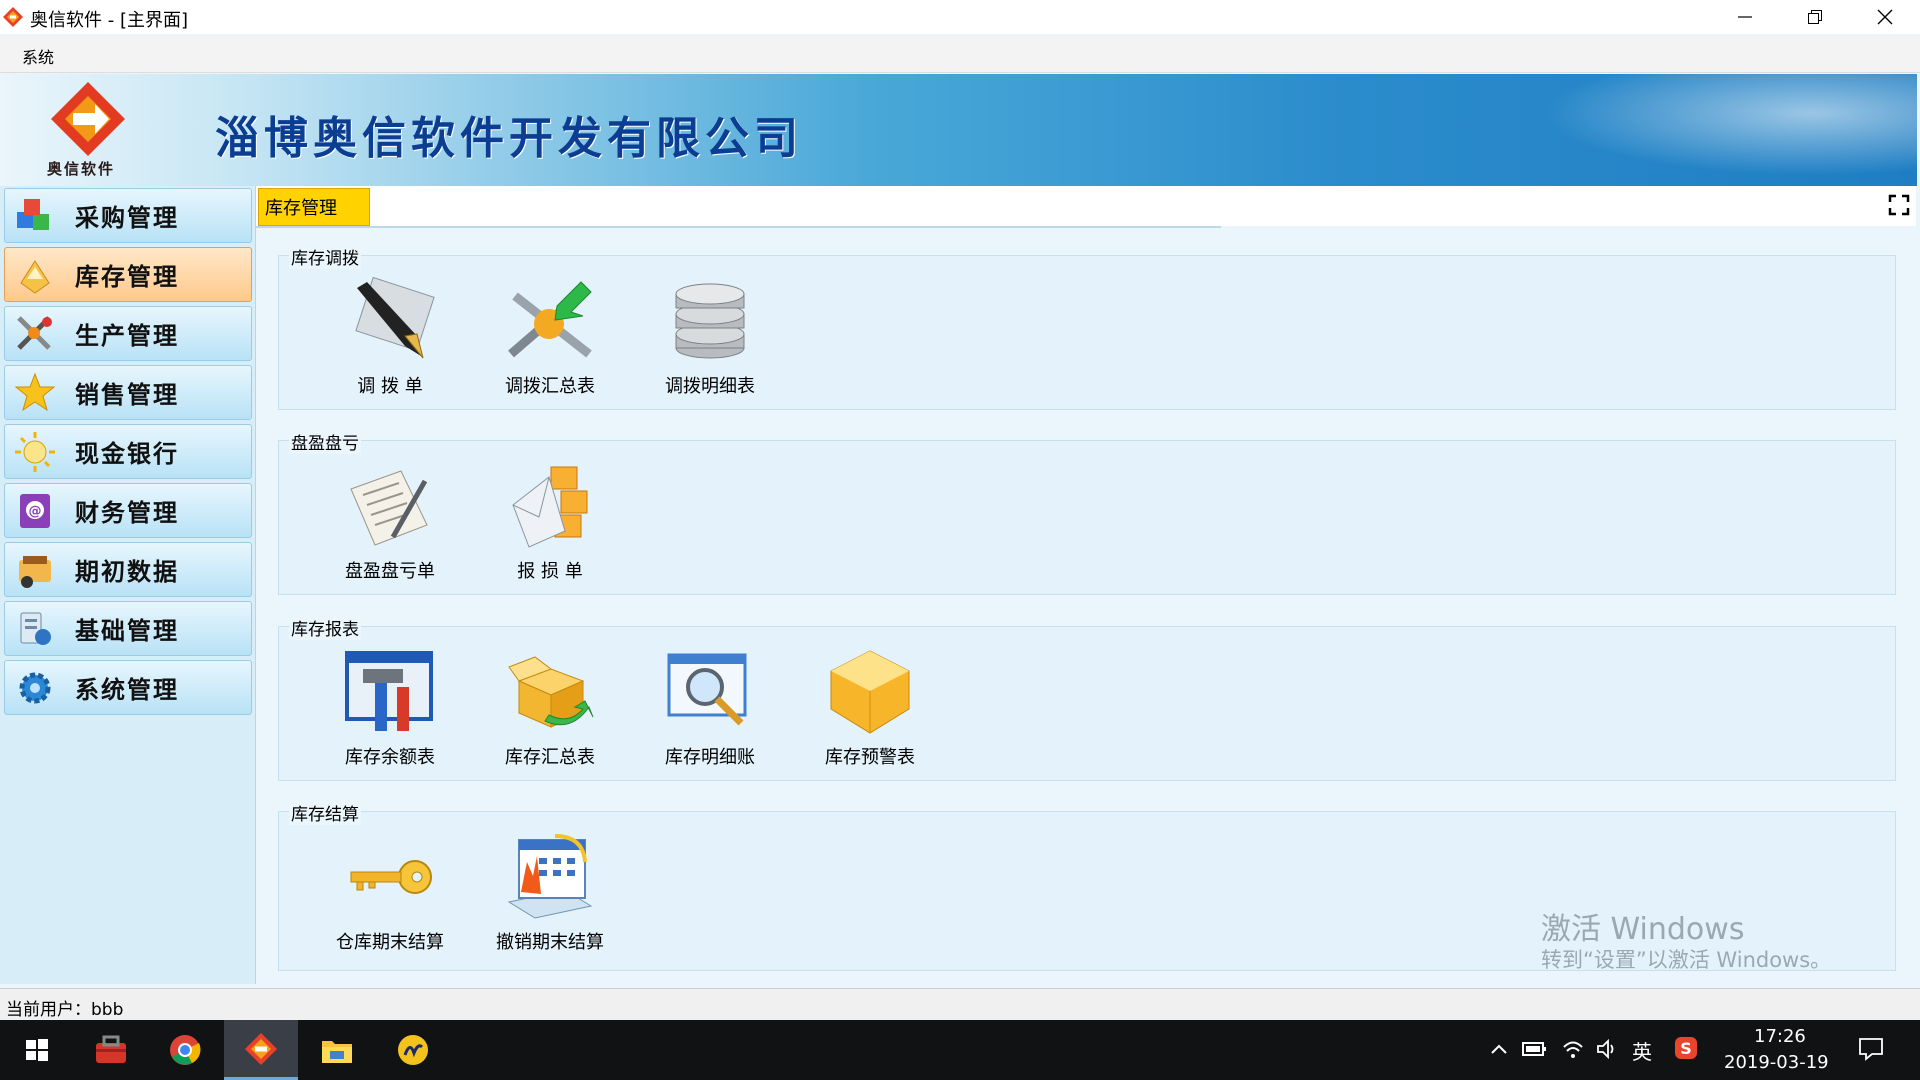 The height and width of the screenshot is (1080, 1920). What do you see at coordinates (550, 757) in the screenshot?
I see `tile-label: 库存汇总表` at bounding box center [550, 757].